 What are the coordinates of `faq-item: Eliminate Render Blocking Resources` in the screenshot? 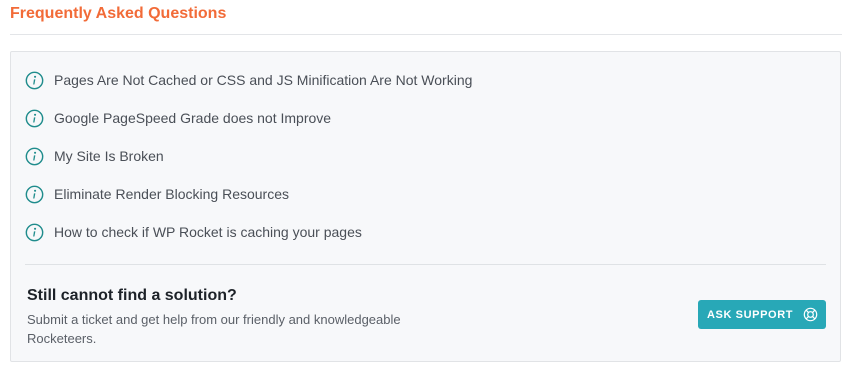 It's located at (248, 194).